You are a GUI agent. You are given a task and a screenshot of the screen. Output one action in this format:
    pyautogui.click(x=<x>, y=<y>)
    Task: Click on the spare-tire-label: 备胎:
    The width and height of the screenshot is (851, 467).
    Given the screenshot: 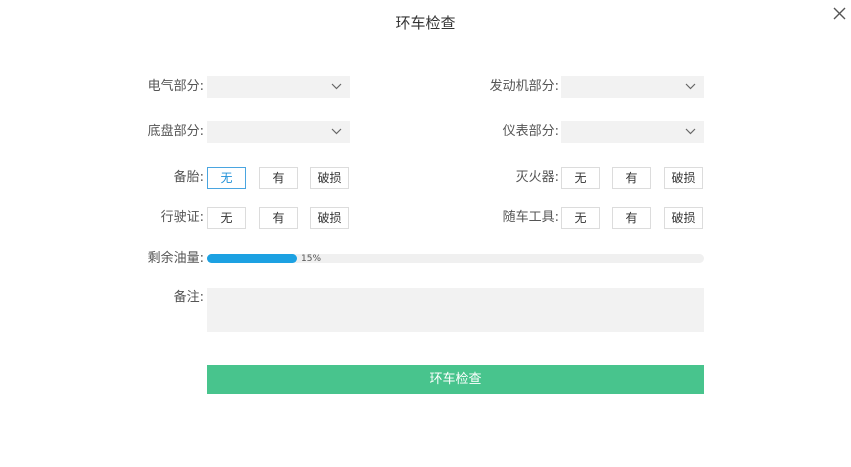 What is the action you would take?
    pyautogui.click(x=188, y=177)
    